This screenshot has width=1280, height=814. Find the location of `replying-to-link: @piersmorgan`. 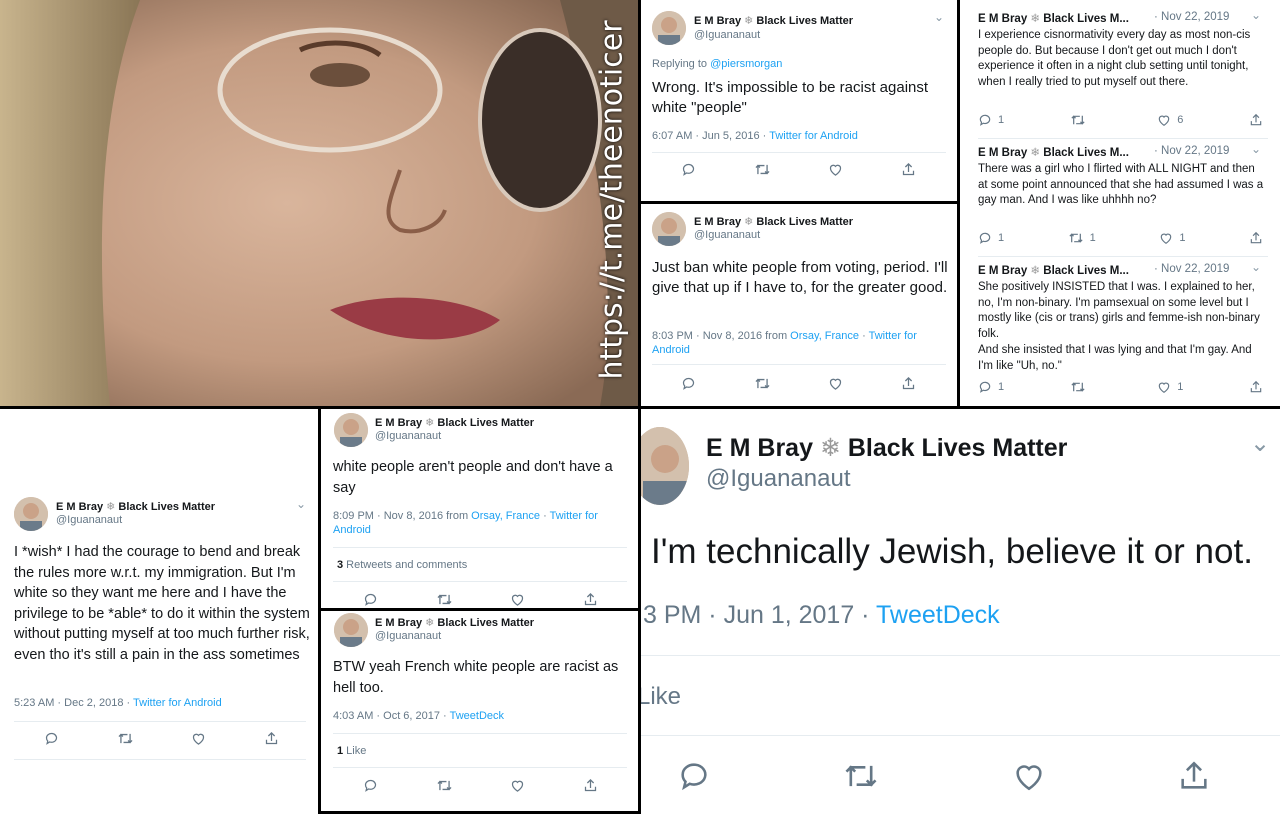

replying-to-link: @piersmorgan is located at coordinates (746, 64).